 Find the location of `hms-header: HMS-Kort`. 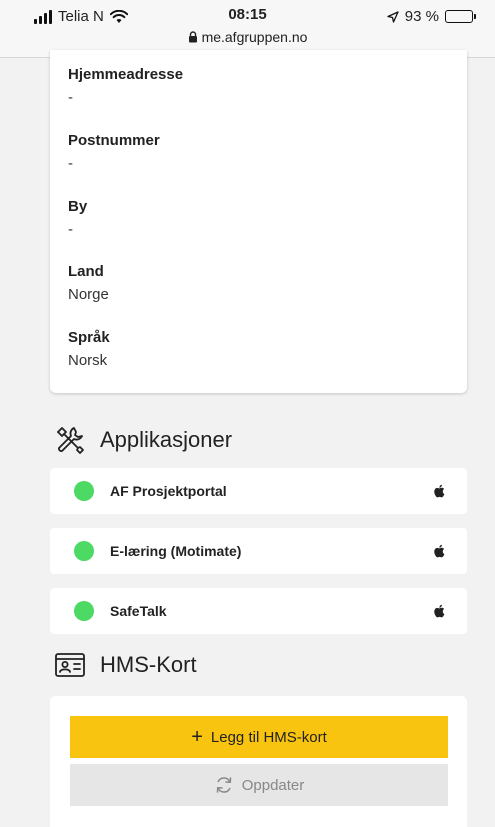

hms-header: HMS-Kort is located at coordinates (125, 665).